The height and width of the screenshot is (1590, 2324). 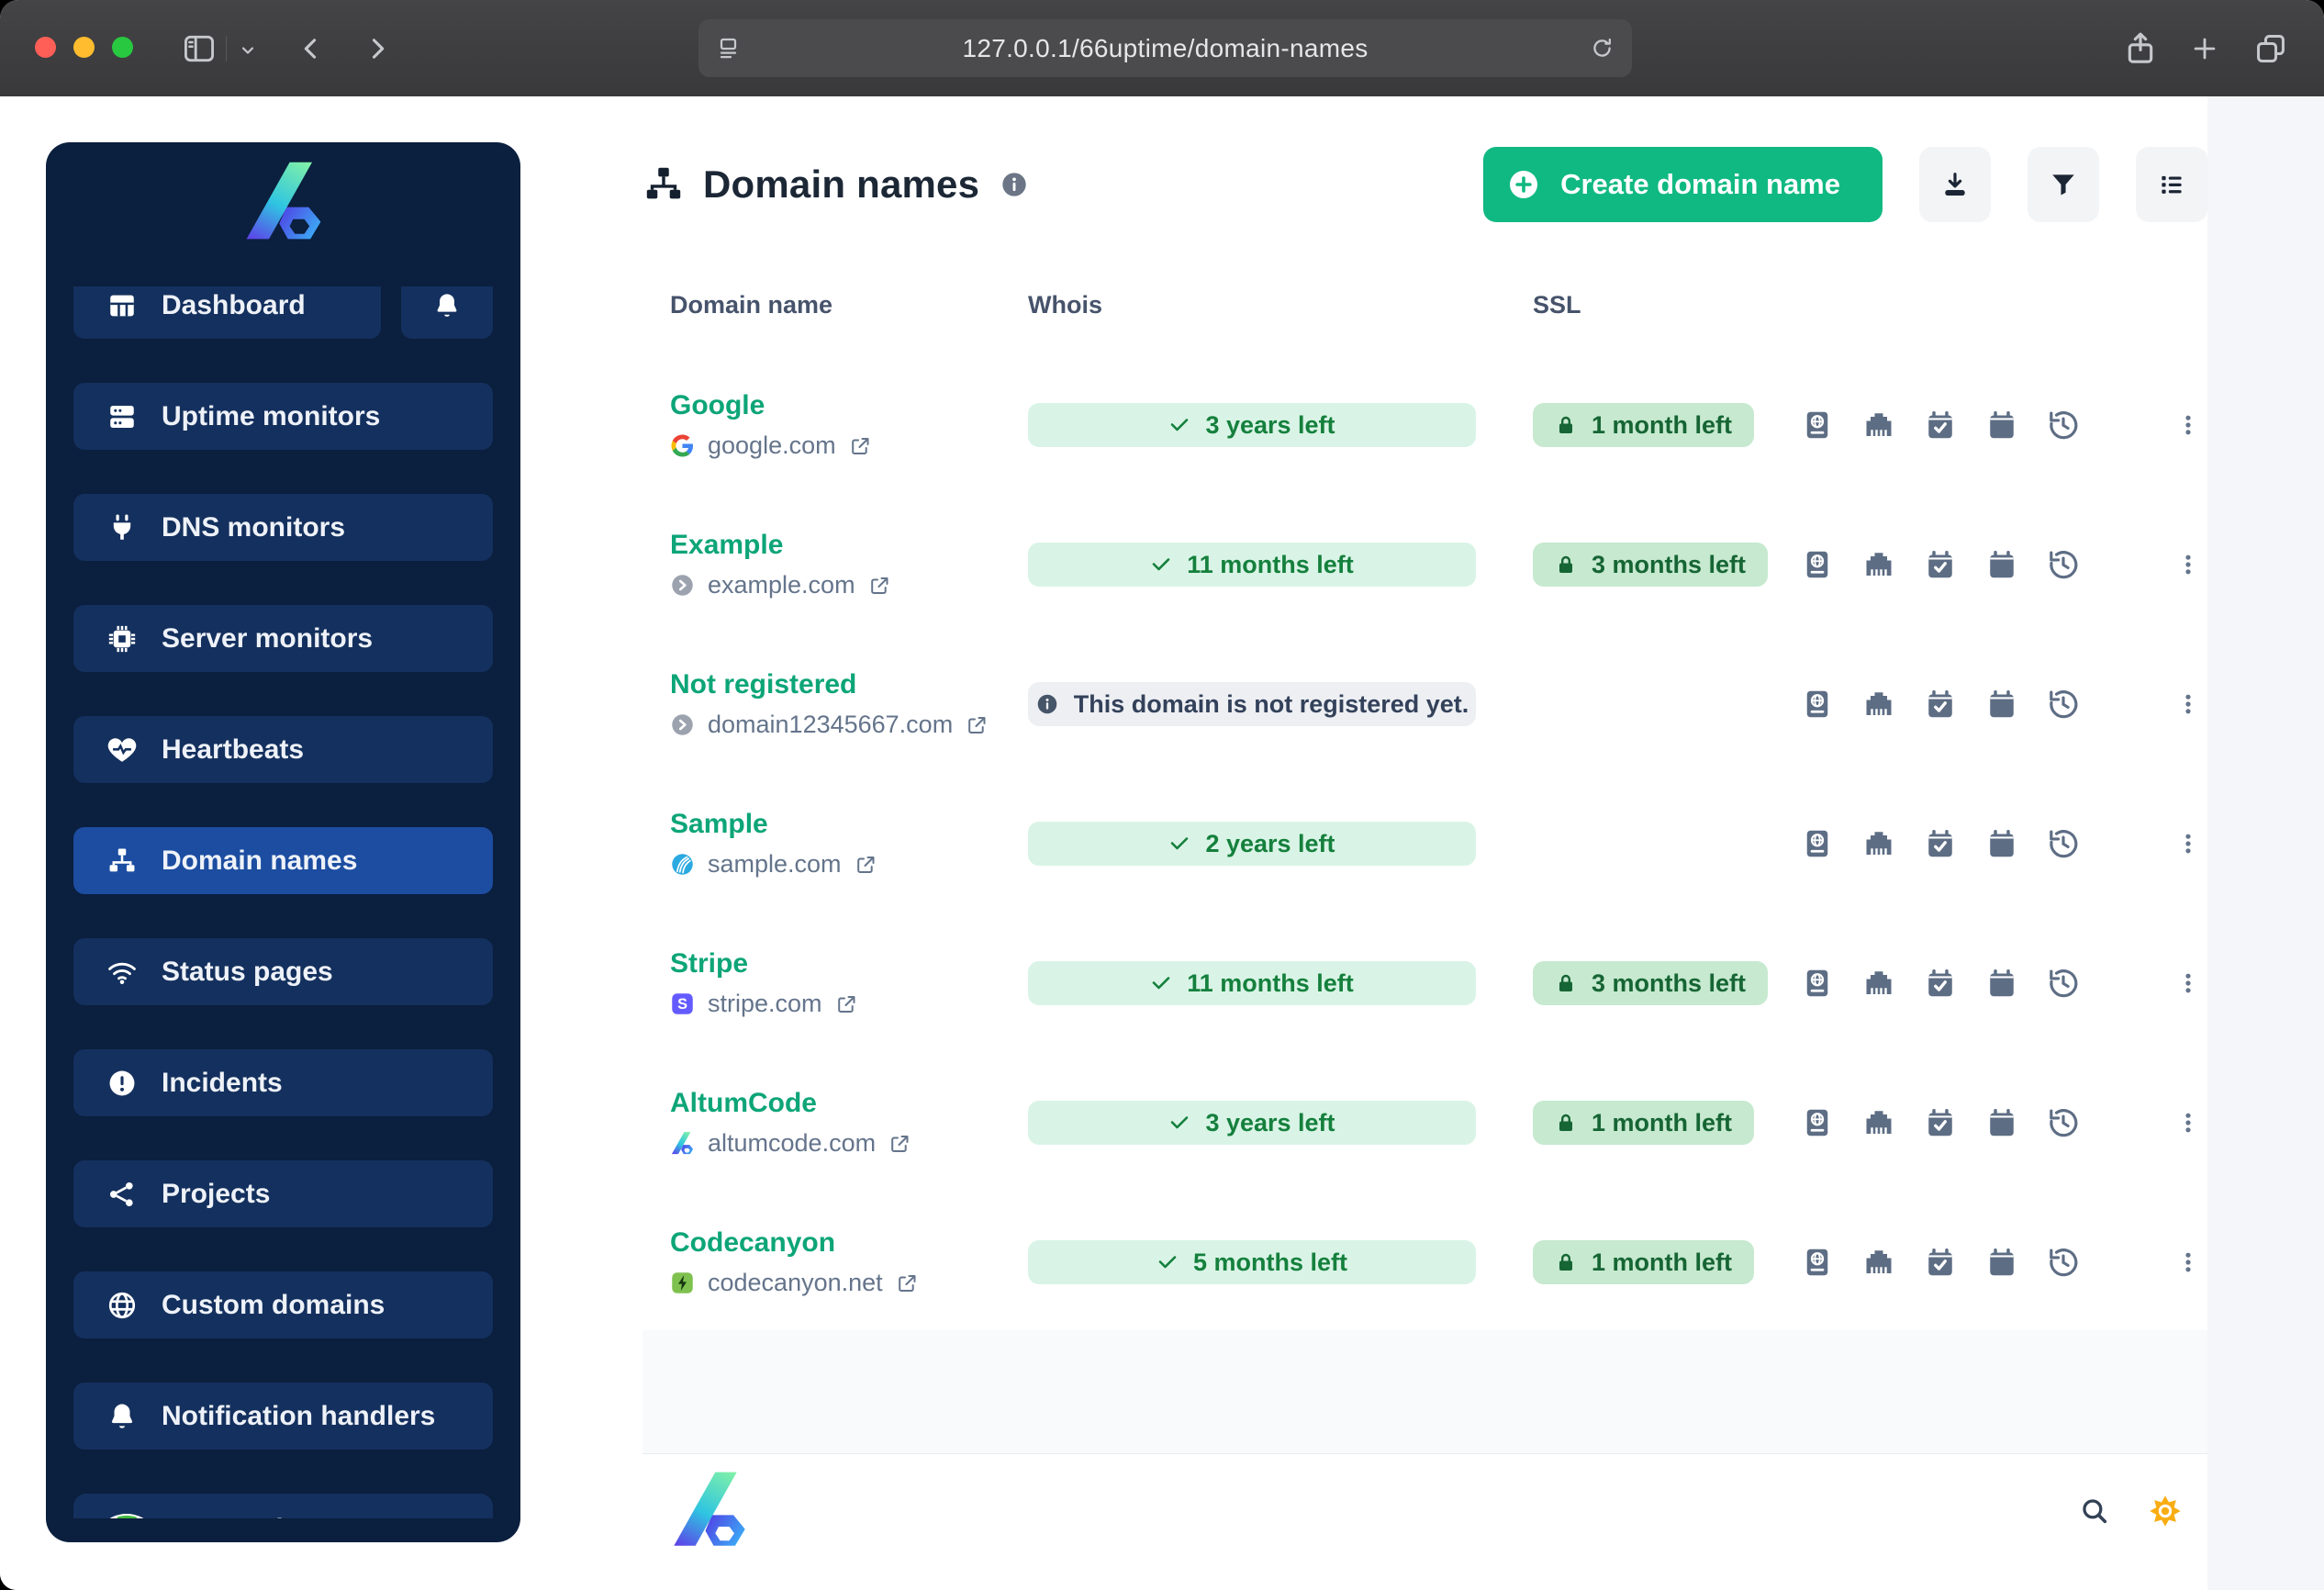 What do you see at coordinates (2063, 184) in the screenshot?
I see `filter-button` at bounding box center [2063, 184].